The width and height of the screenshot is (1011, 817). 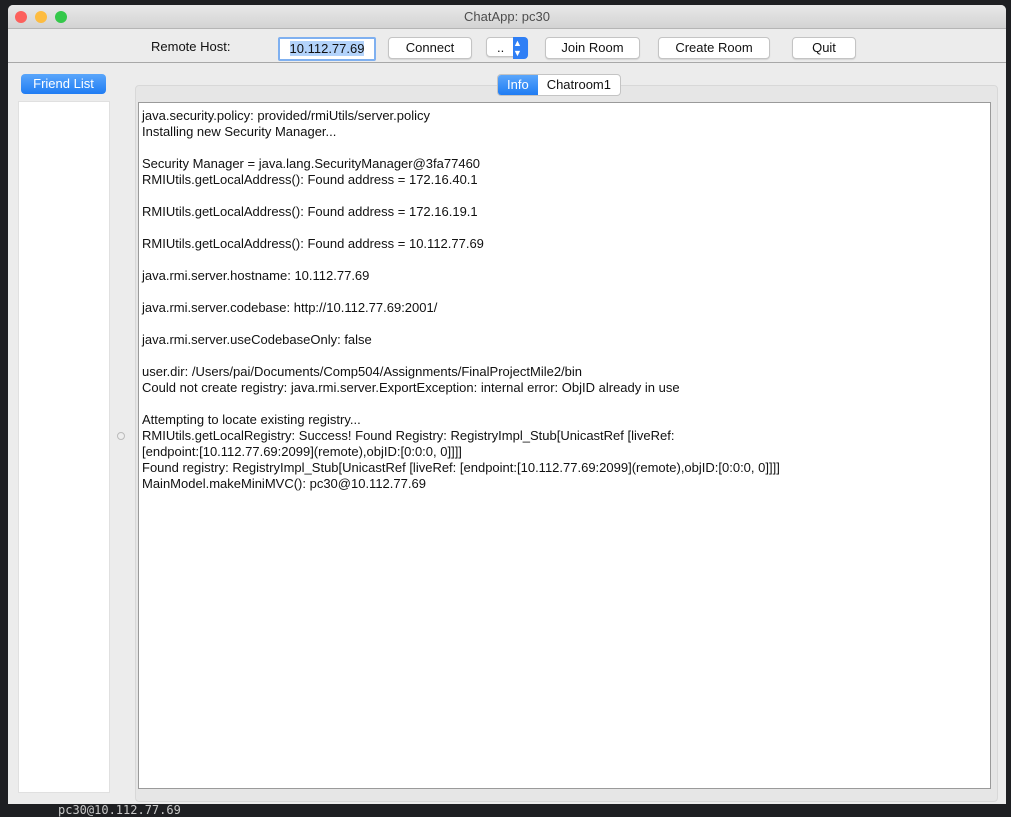 I want to click on log-line: java.rmi.server.hostname: 10.112.77.69, so click(x=256, y=275).